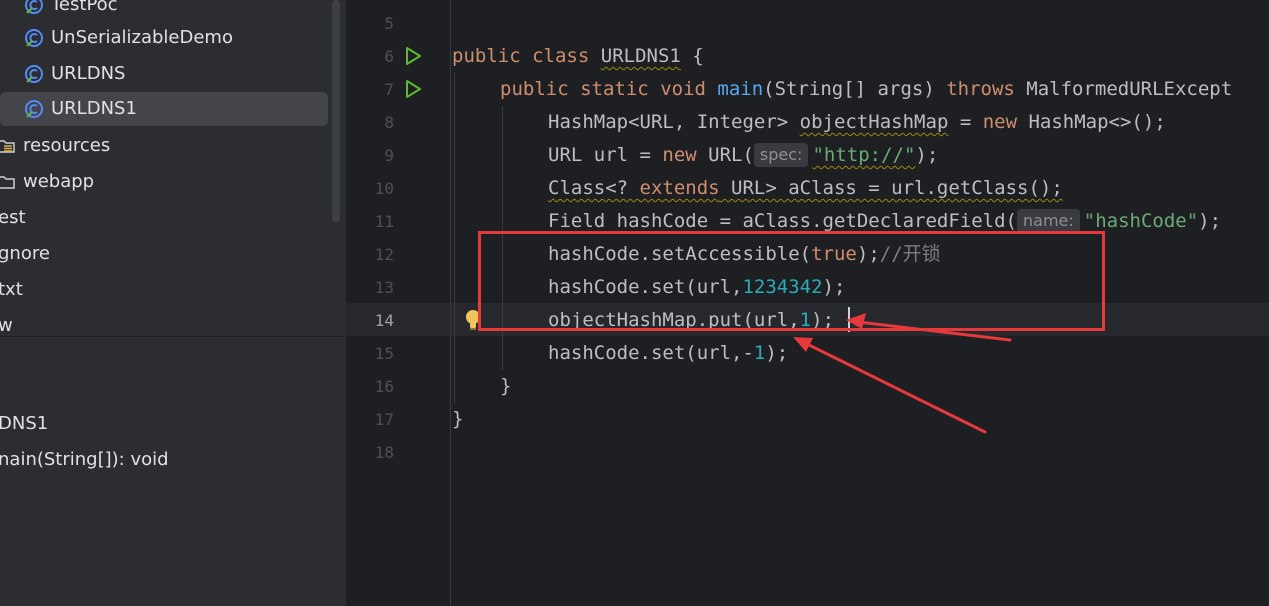 The image size is (1269, 606). Describe the element at coordinates (11, 289) in the screenshot. I see `tree-item-label: txt` at that location.